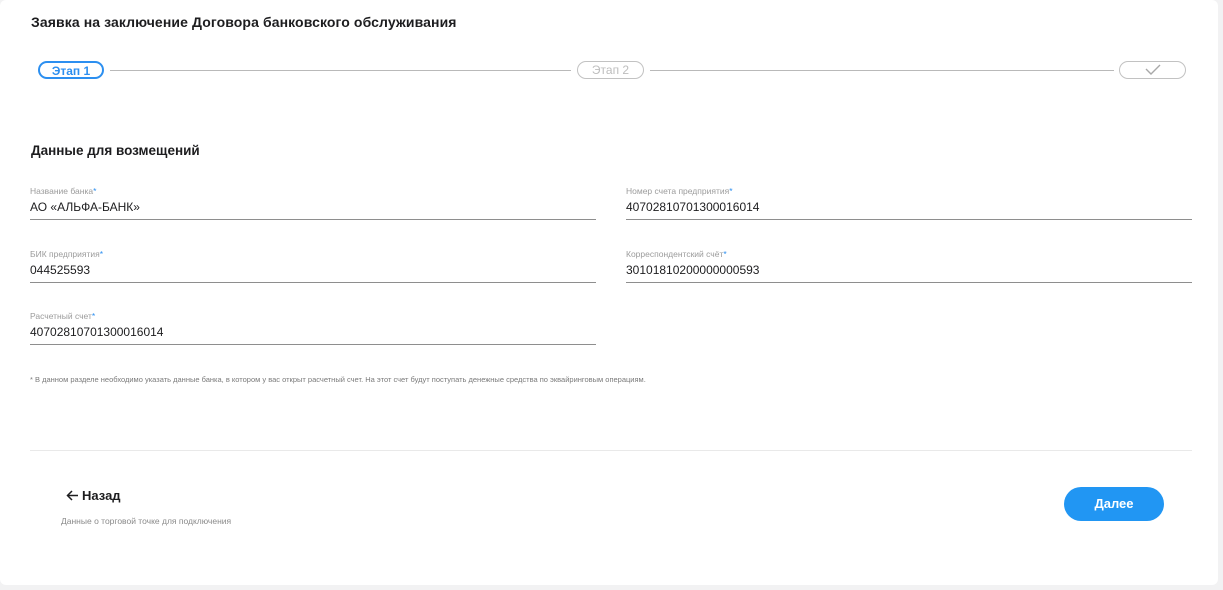  Describe the element at coordinates (72, 495) in the screenshot. I see `arrow-left-icon` at that location.